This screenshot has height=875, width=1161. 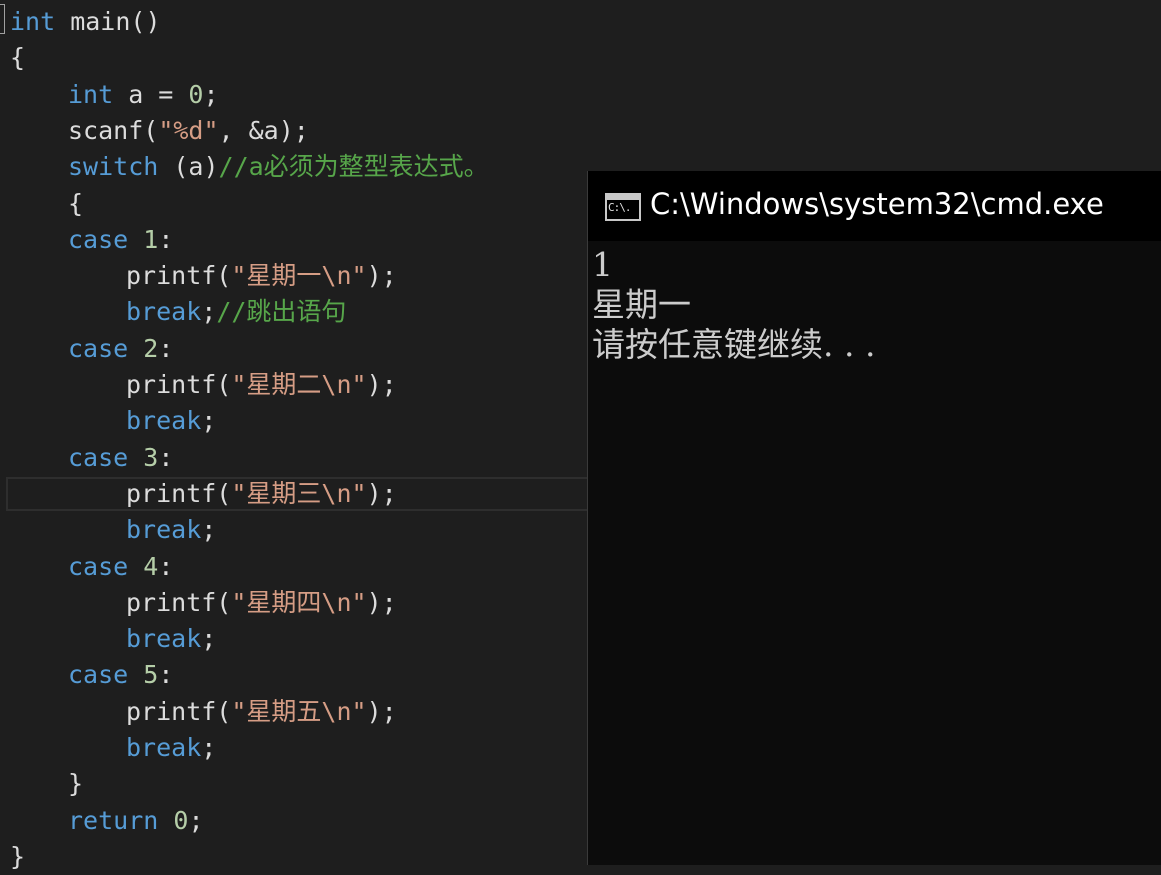 I want to click on code-line: switch (a)//a必须为整型表达式。, so click(x=278, y=167).